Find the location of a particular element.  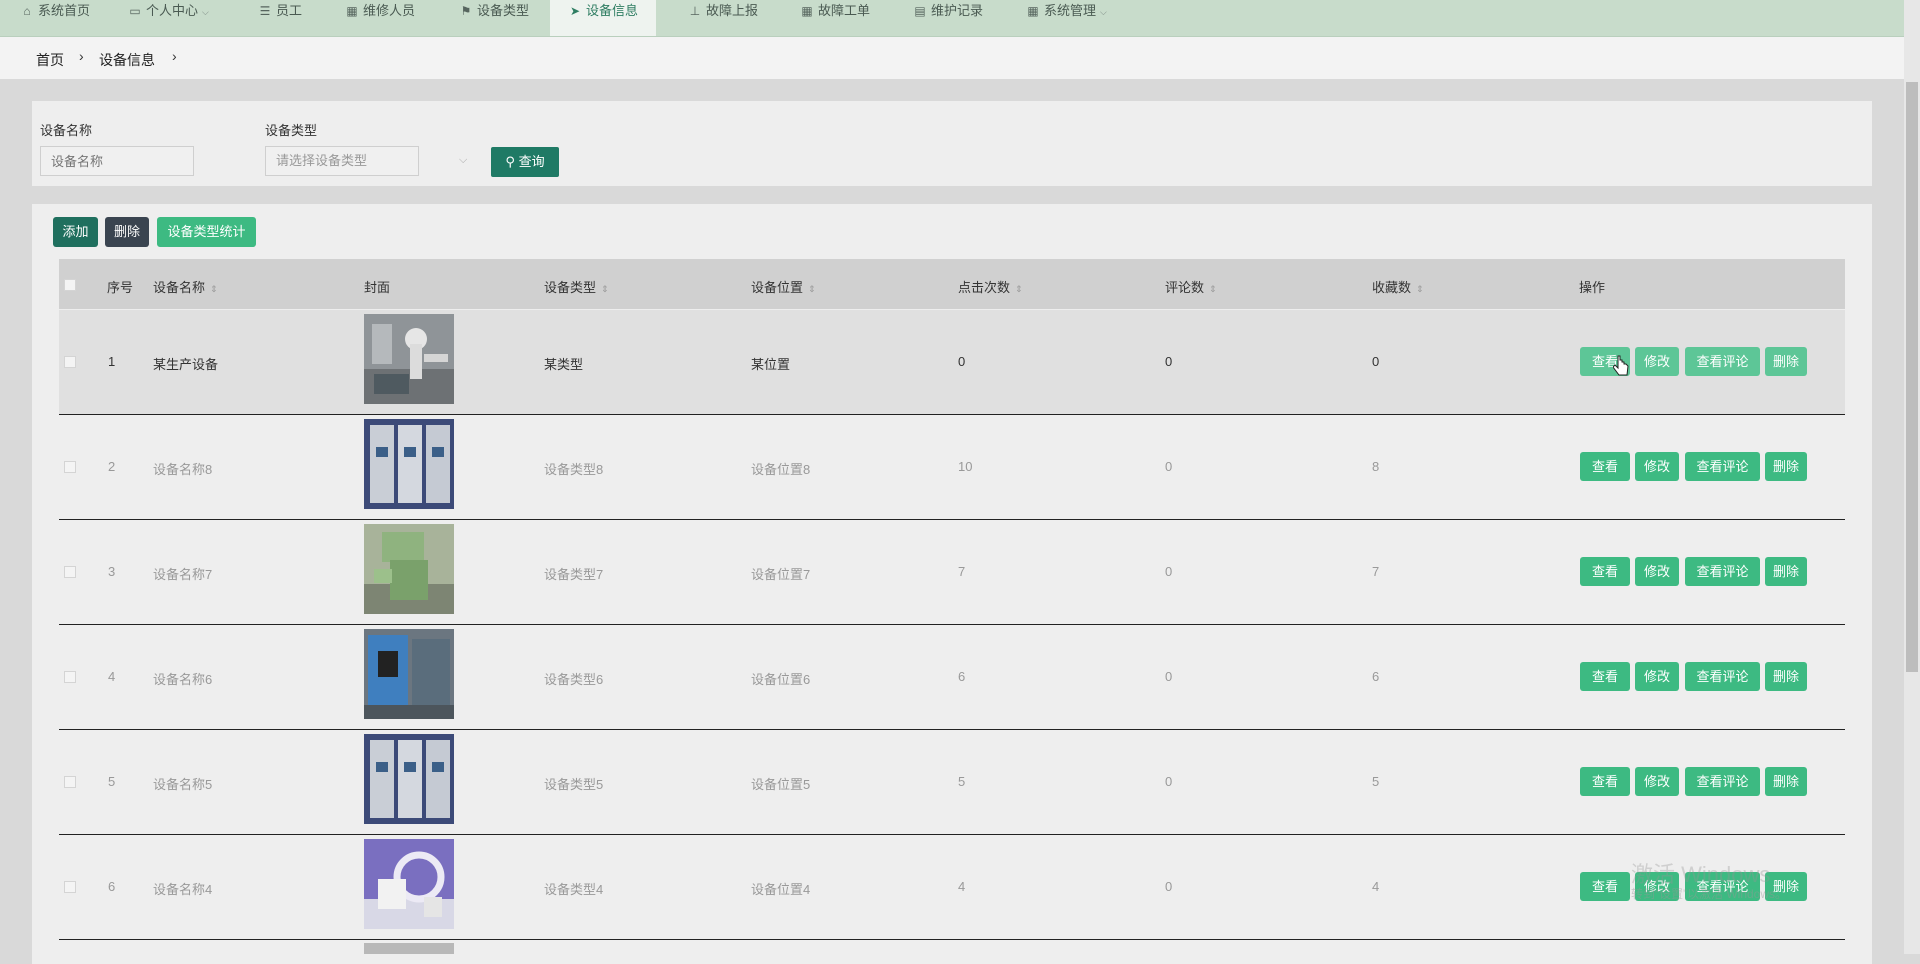

header-type-label: 设备类型 is located at coordinates (570, 287).